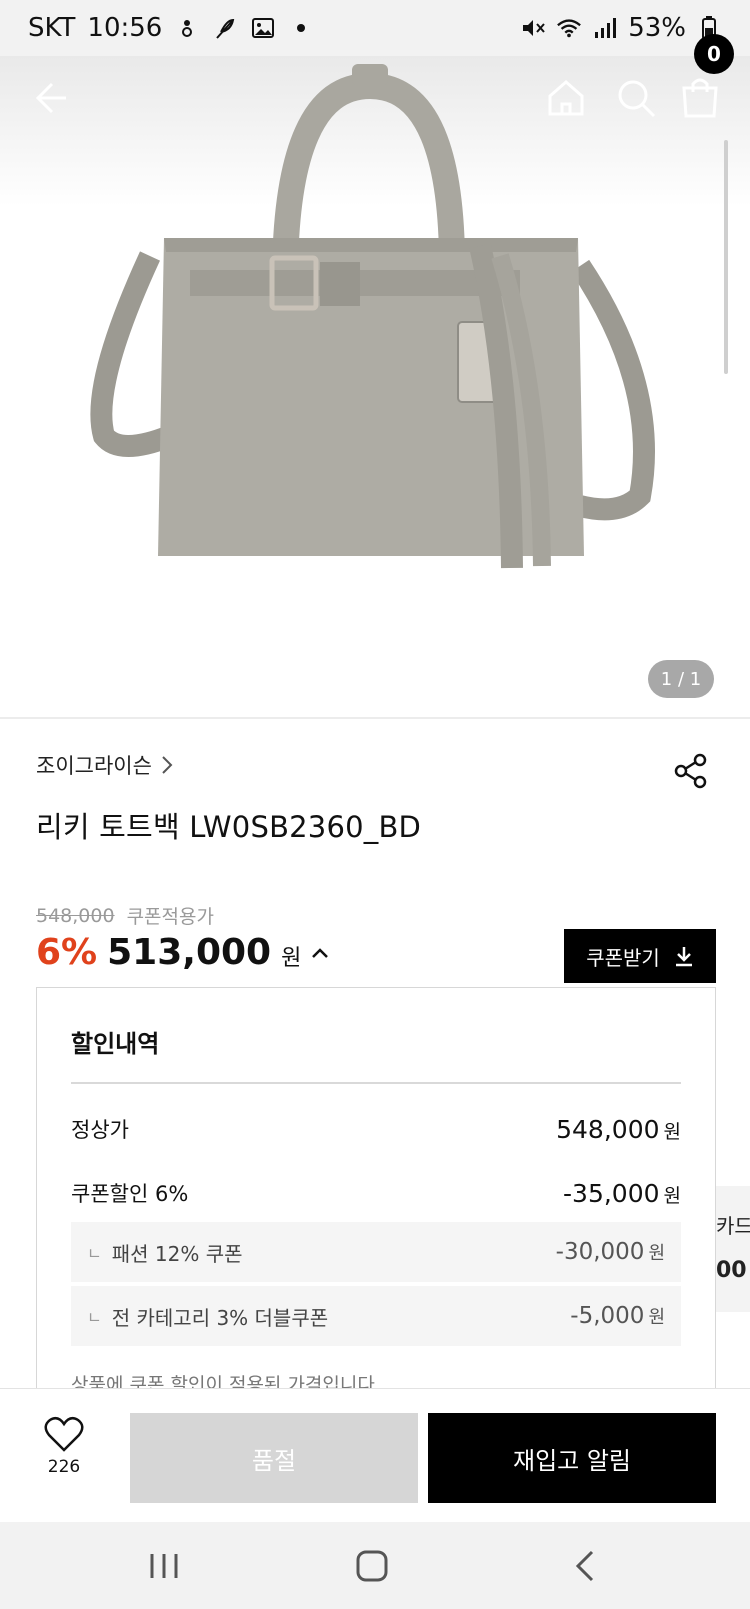  Describe the element at coordinates (225, 28) in the screenshot. I see `feather-icon` at that location.